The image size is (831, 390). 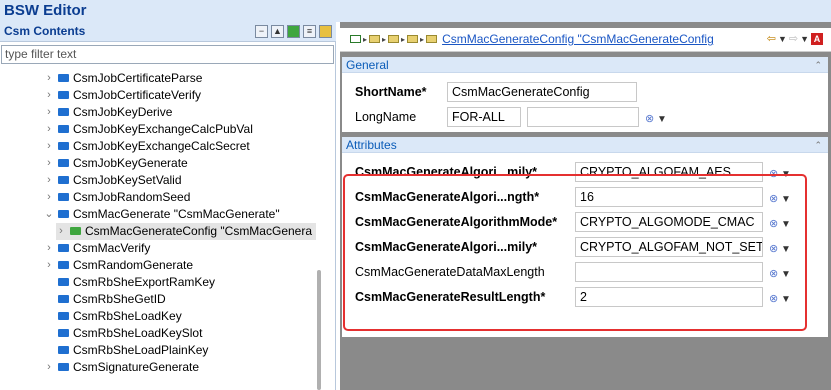 What do you see at coordinates (138, 333) in the screenshot?
I see `tree-item-label: CsmRbSheLoadKeySlot` at bounding box center [138, 333].